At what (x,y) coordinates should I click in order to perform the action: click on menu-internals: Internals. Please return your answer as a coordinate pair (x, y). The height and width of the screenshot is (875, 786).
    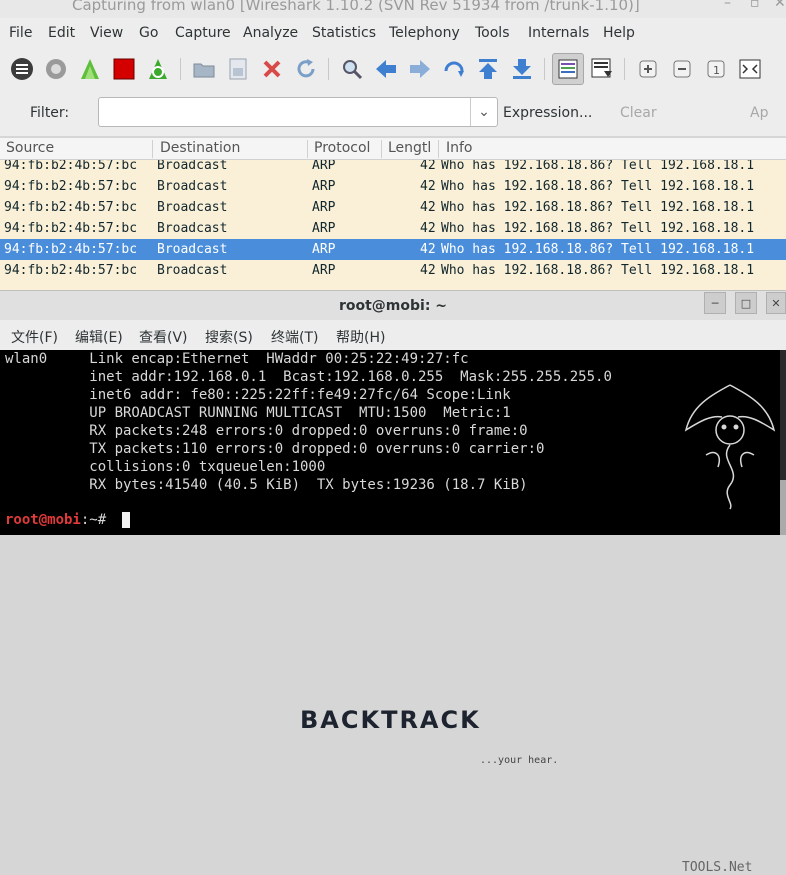
    Looking at the image, I should click on (558, 33).